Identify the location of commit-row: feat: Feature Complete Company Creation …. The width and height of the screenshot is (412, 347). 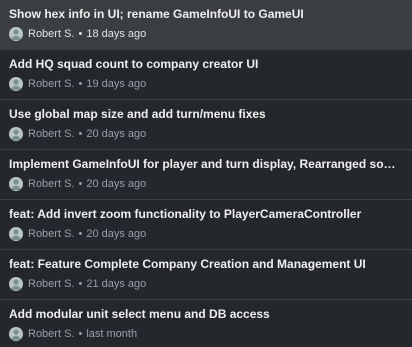
(206, 275).